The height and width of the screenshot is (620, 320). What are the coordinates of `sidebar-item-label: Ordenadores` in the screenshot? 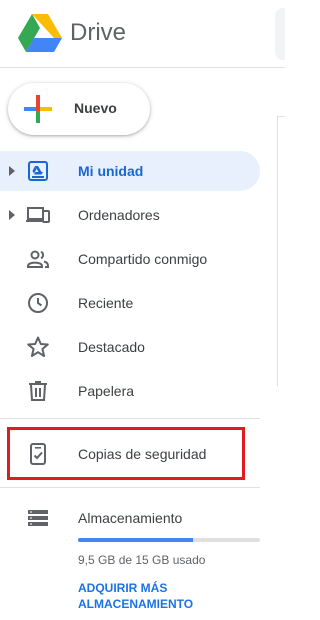 It's located at (119, 215).